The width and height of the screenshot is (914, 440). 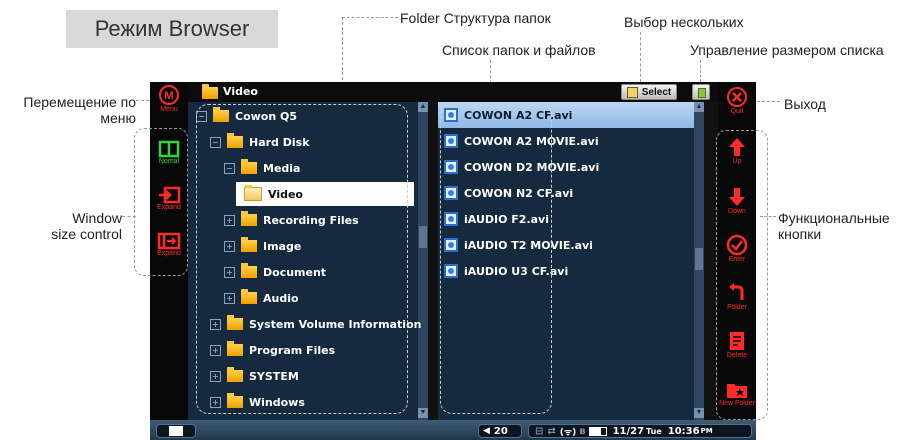 I want to click on ampm-text: PM, so click(x=706, y=431).